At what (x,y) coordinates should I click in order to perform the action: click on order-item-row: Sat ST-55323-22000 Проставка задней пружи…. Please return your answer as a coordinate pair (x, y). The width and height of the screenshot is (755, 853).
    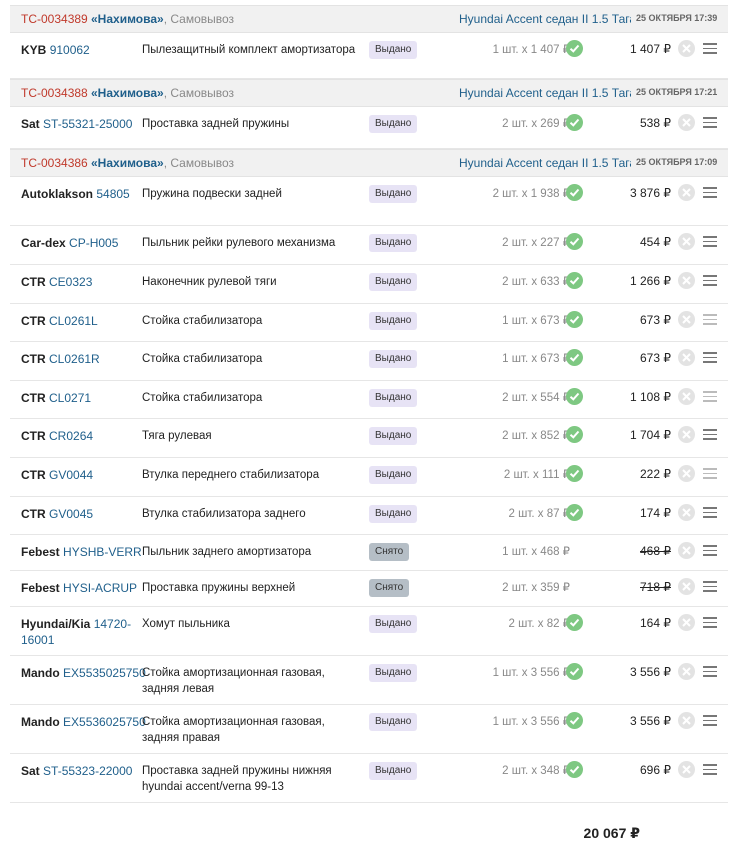
    Looking at the image, I should click on (369, 778).